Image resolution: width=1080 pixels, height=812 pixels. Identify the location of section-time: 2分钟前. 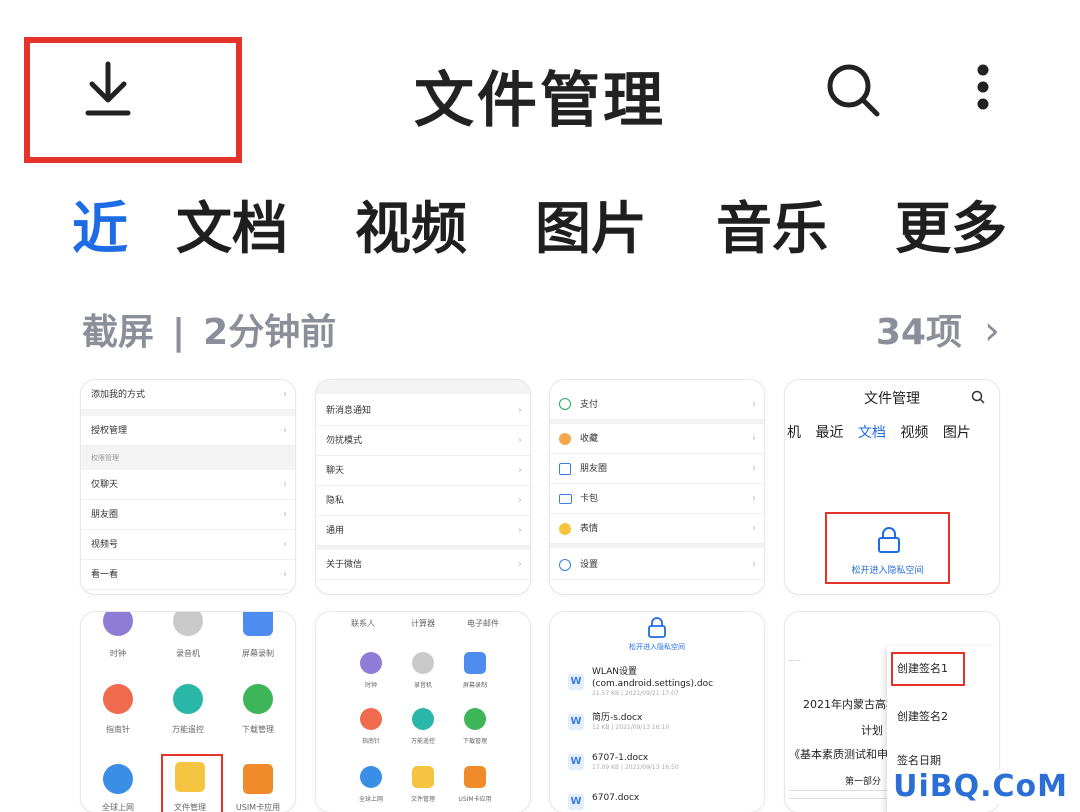
(270, 332).